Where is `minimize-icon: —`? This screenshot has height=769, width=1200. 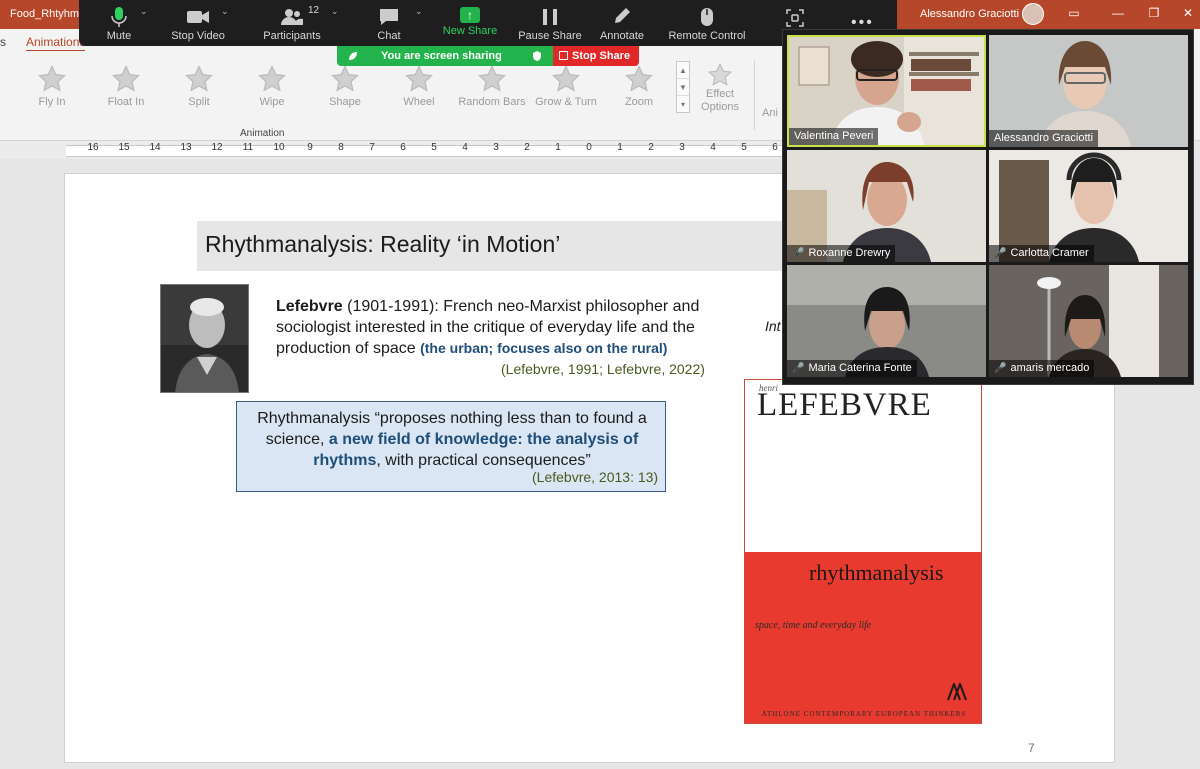 minimize-icon: — is located at coordinates (1118, 13).